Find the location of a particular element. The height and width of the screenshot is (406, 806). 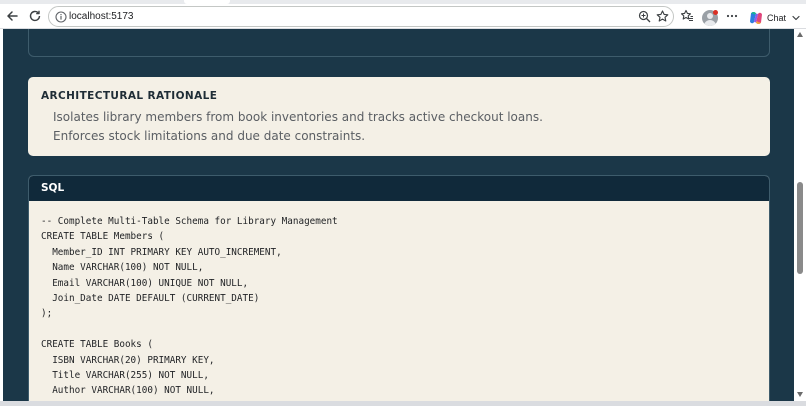

rationale-title: ARCHITECTURAL RATIONALE is located at coordinates (129, 96).